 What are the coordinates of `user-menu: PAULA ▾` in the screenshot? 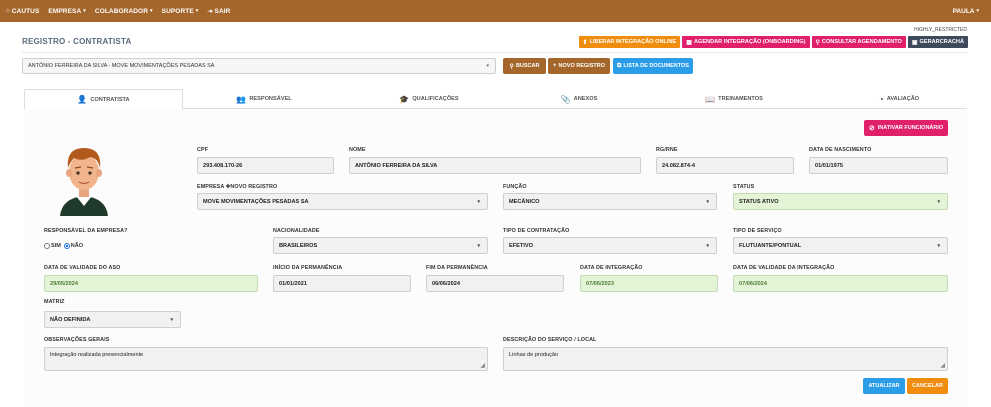 It's located at (966, 11).